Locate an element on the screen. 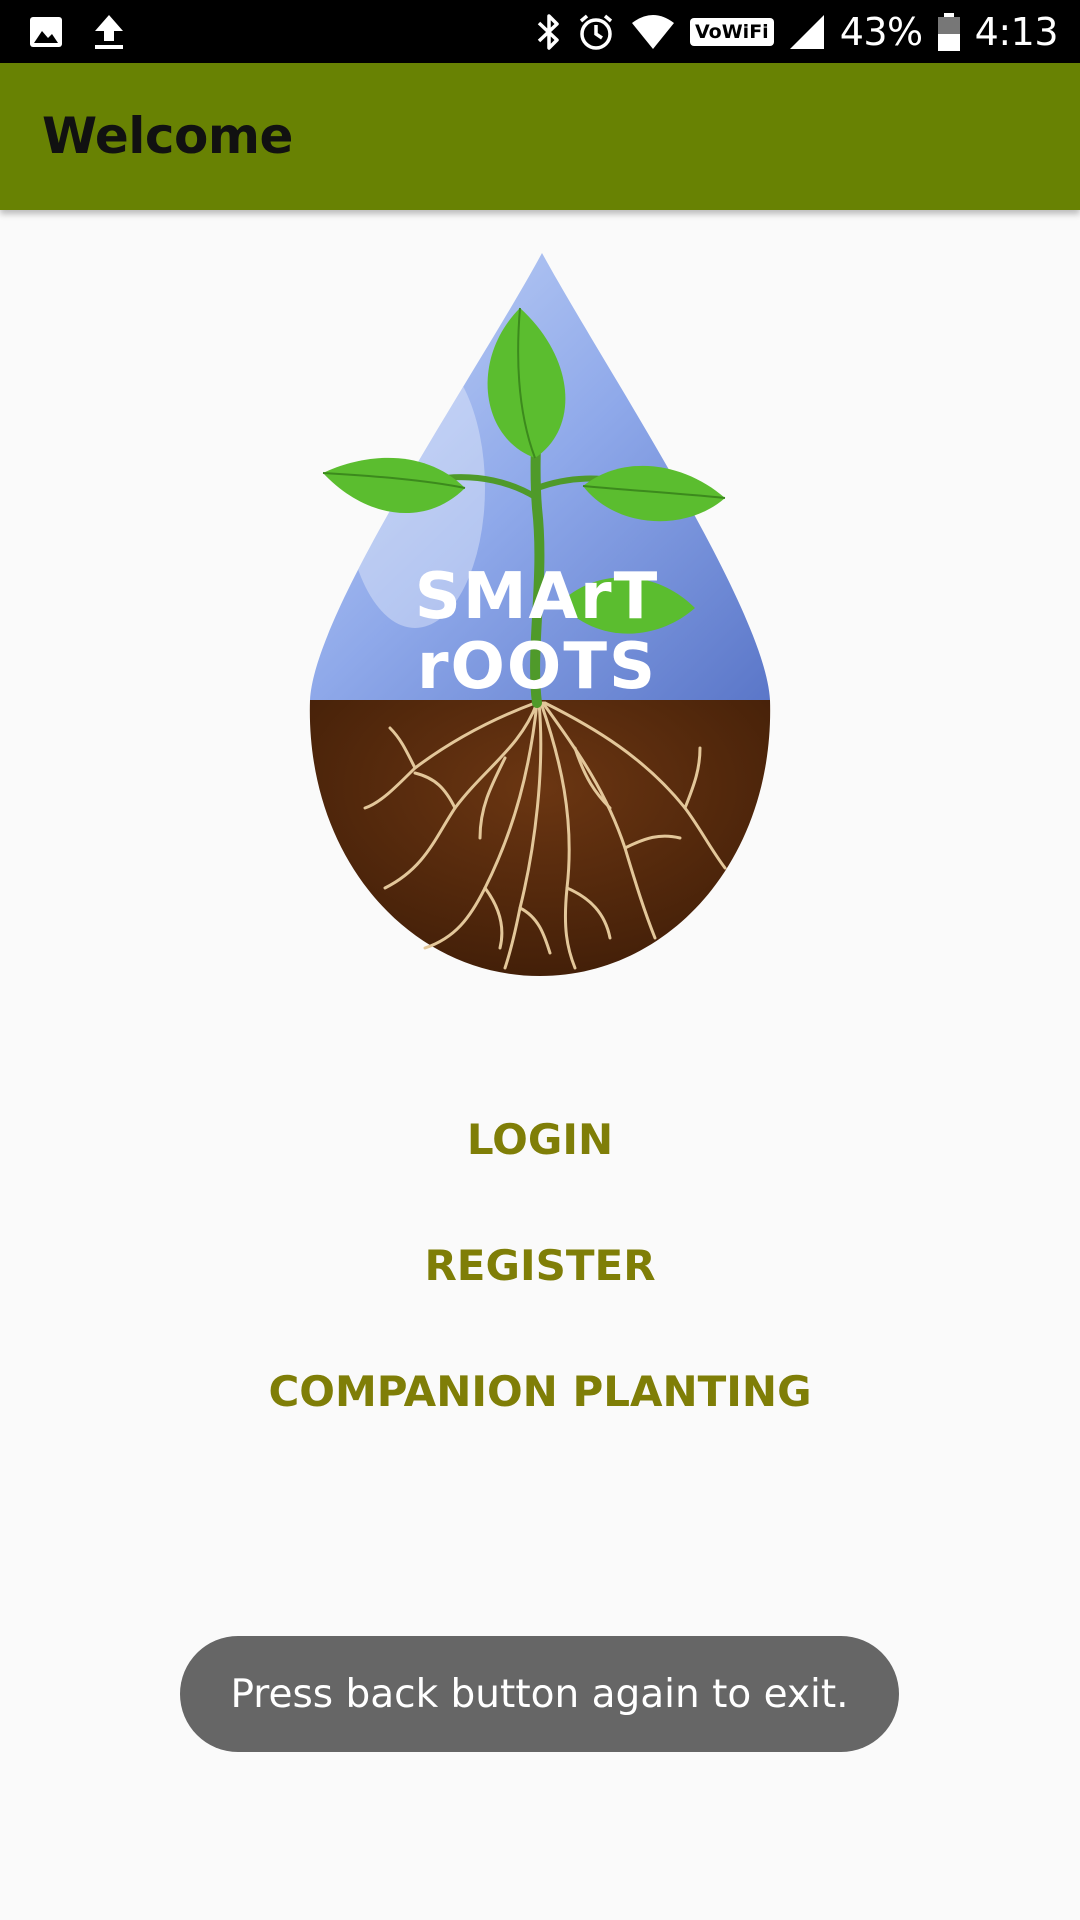 This screenshot has height=1920, width=1080. status-bar: VoWiFi 43% 4:13 is located at coordinates (540, 31).